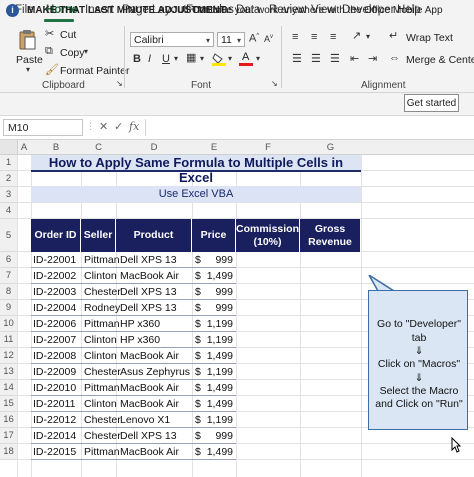 The height and width of the screenshot is (477, 474). I want to click on wrap-text-icon: ↵, so click(393, 36).